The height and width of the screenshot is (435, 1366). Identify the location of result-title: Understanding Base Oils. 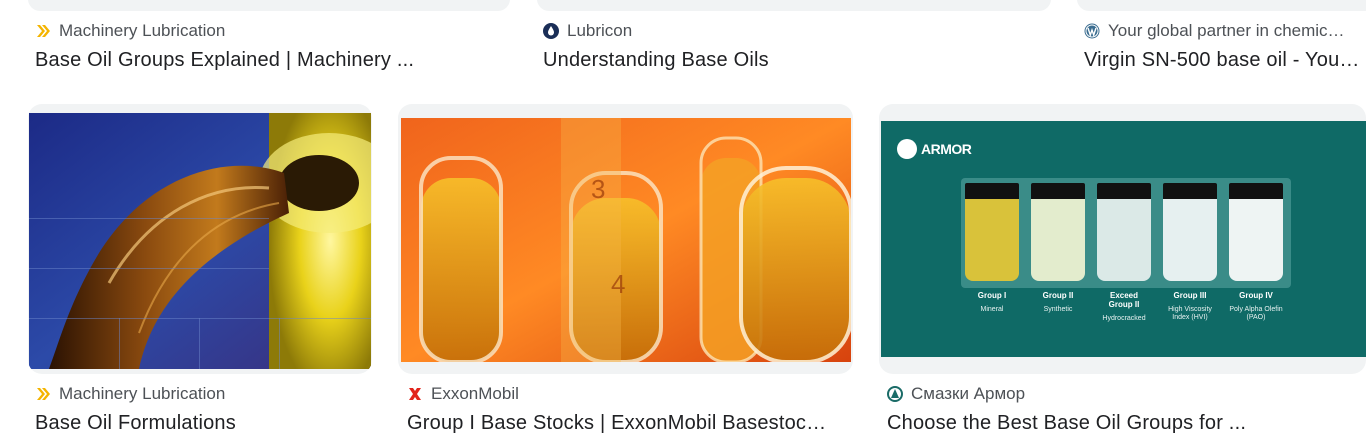
(783, 60).